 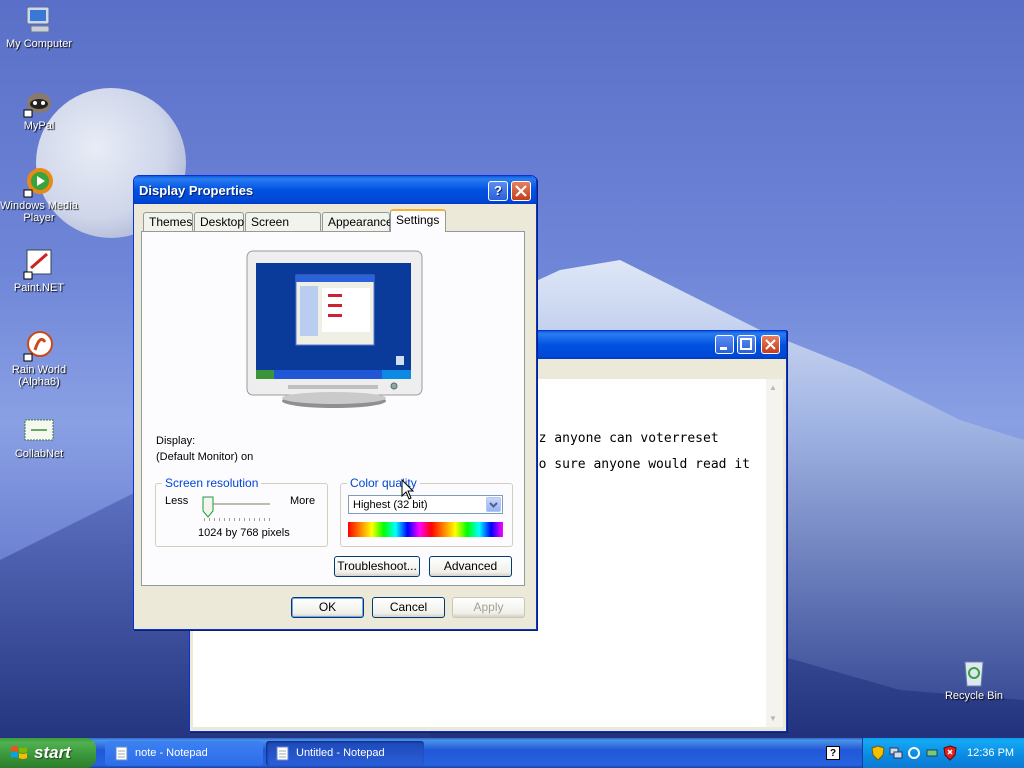 What do you see at coordinates (974, 696) in the screenshot?
I see `desktop-icon-label: Recycle Bin` at bounding box center [974, 696].